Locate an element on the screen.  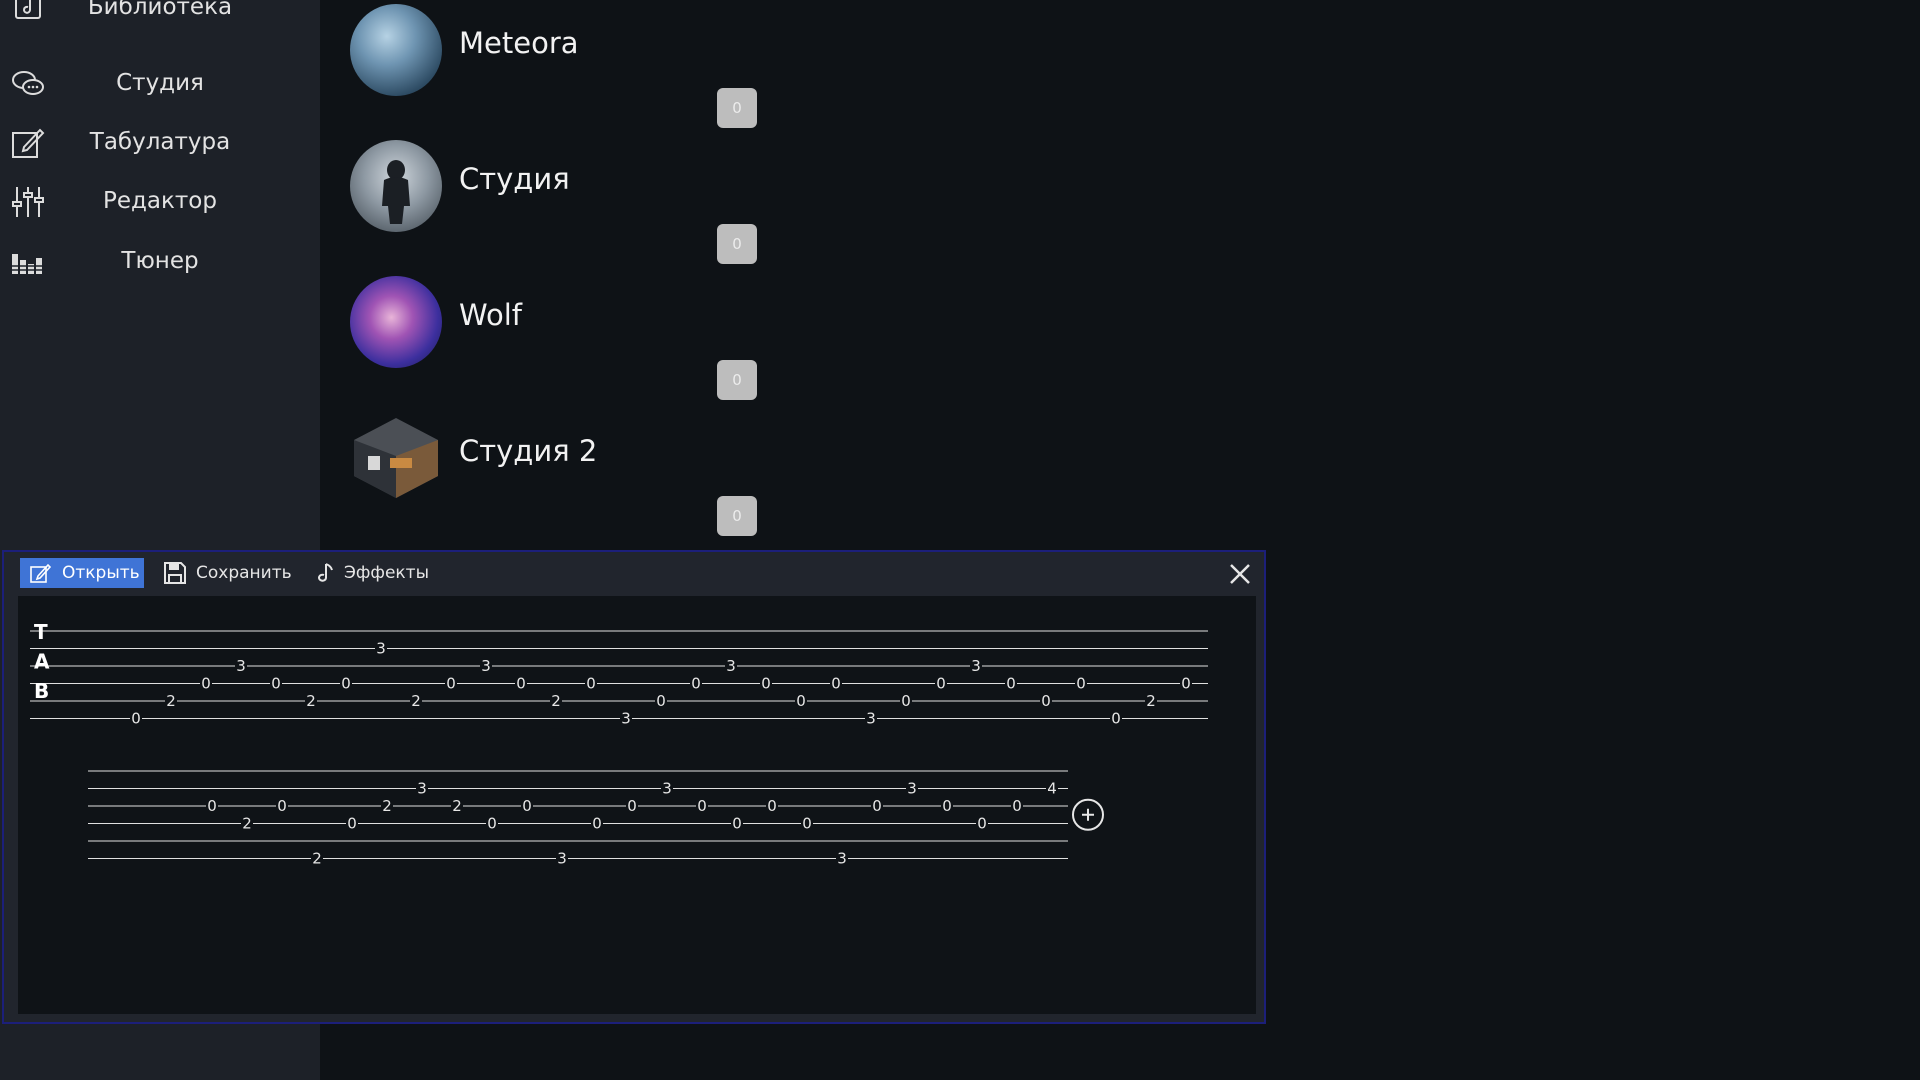
edit-icon is located at coordinates (41, 573).